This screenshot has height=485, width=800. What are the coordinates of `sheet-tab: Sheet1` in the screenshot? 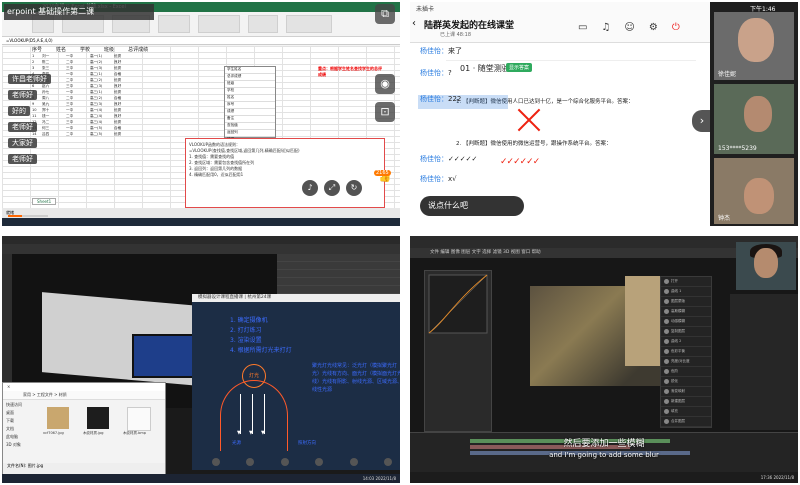 It's located at (44, 201).